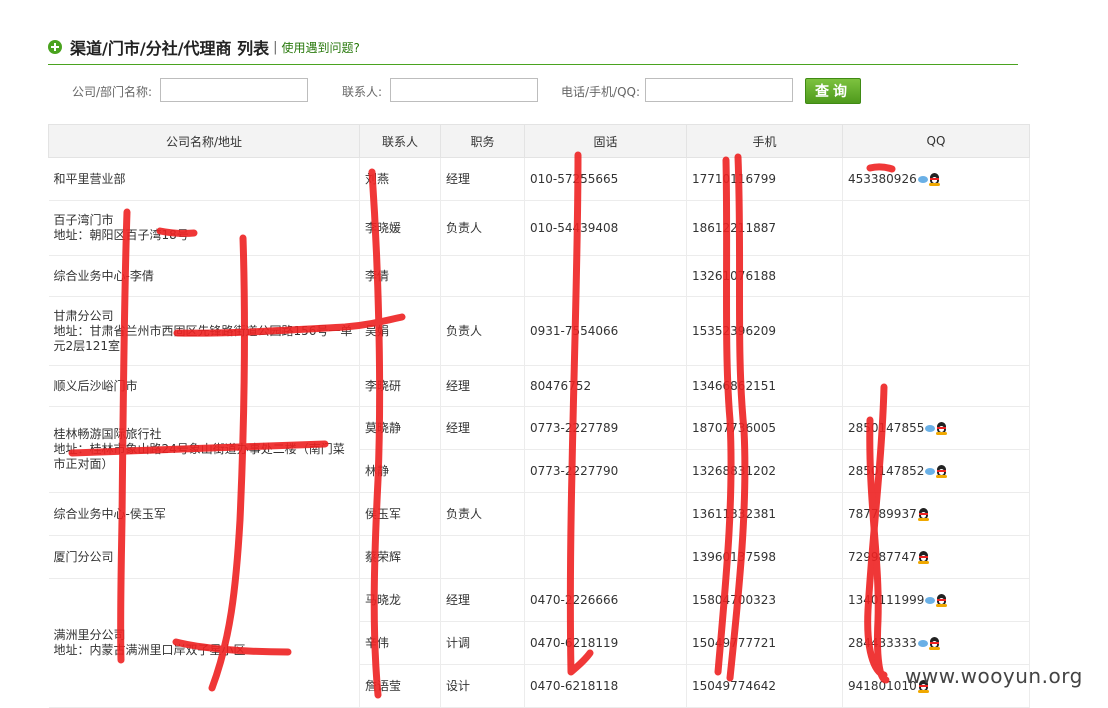 The image size is (1108, 708). What do you see at coordinates (605, 228) in the screenshot?
I see `landline-cell: 010-54439408` at bounding box center [605, 228].